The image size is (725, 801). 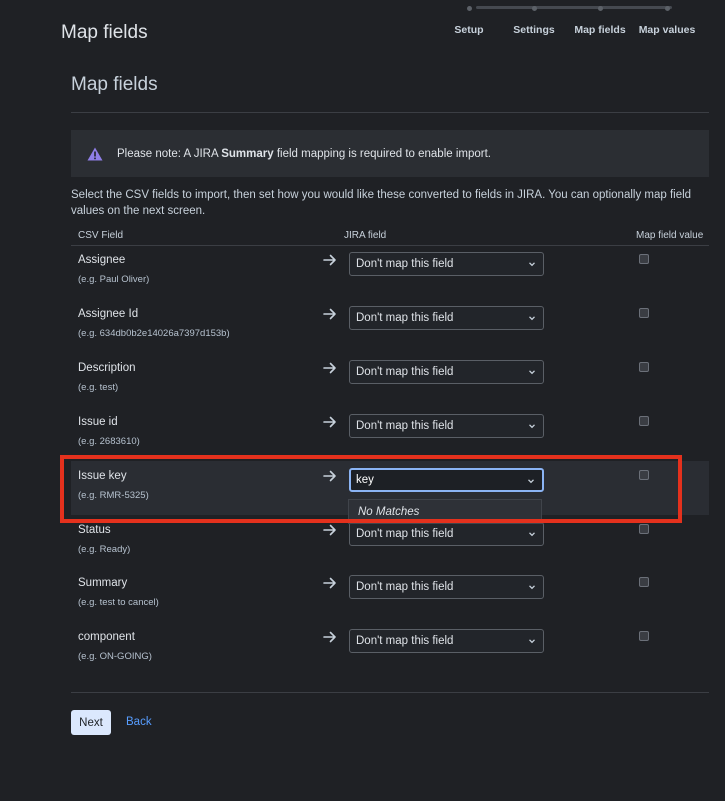 I want to click on column-header-jira-field: JIRA field, so click(x=365, y=235).